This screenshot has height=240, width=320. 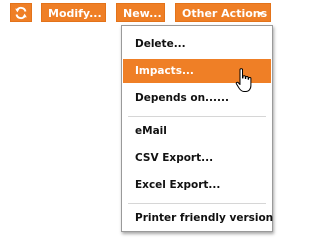 What do you see at coordinates (261, 14) in the screenshot?
I see `caret-down-icon` at bounding box center [261, 14].